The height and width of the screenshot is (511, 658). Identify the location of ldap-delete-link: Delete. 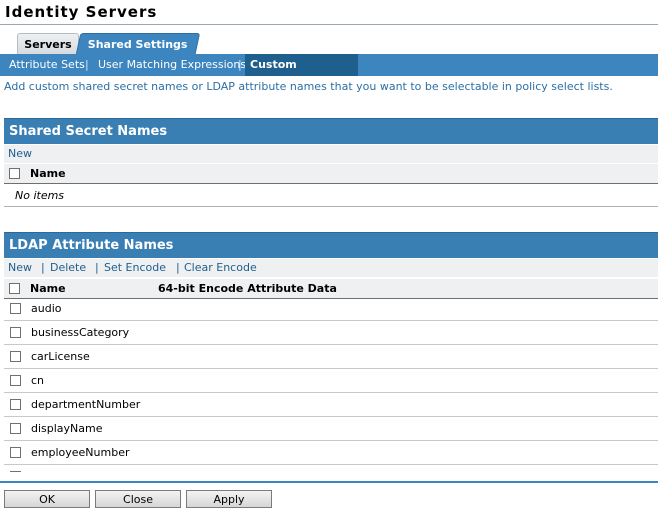
(68, 268).